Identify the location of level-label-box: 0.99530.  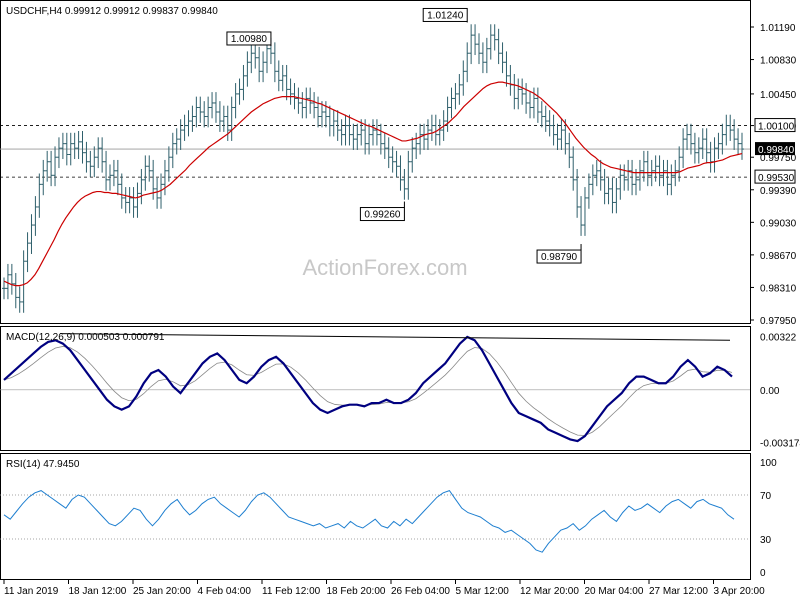
(775, 176).